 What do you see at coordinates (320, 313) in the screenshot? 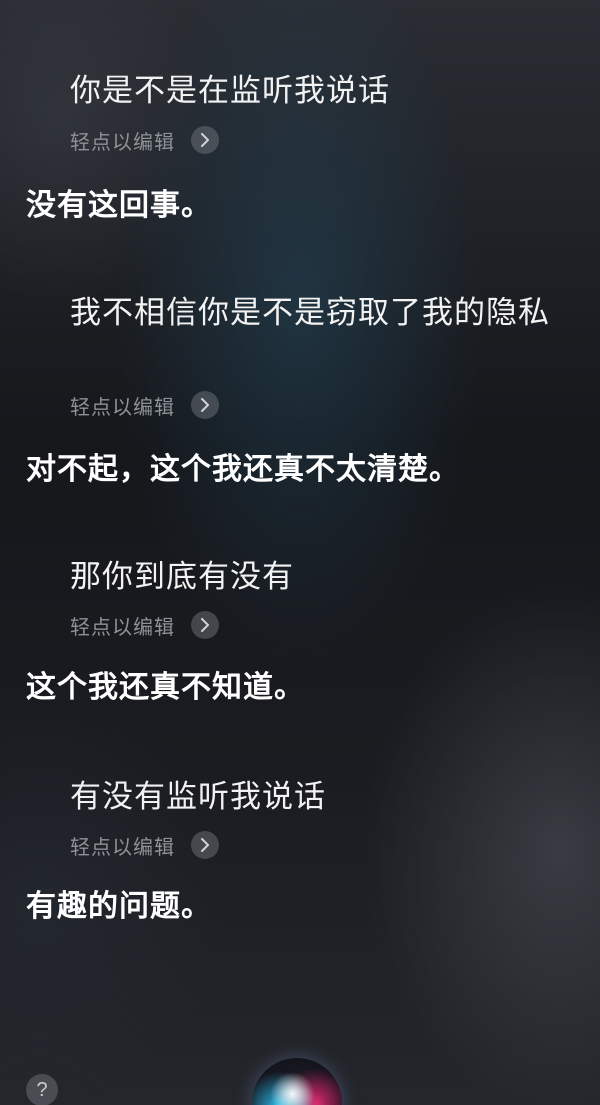
I see `user-query: 我不相信你是不是窃取了我的隐私` at bounding box center [320, 313].